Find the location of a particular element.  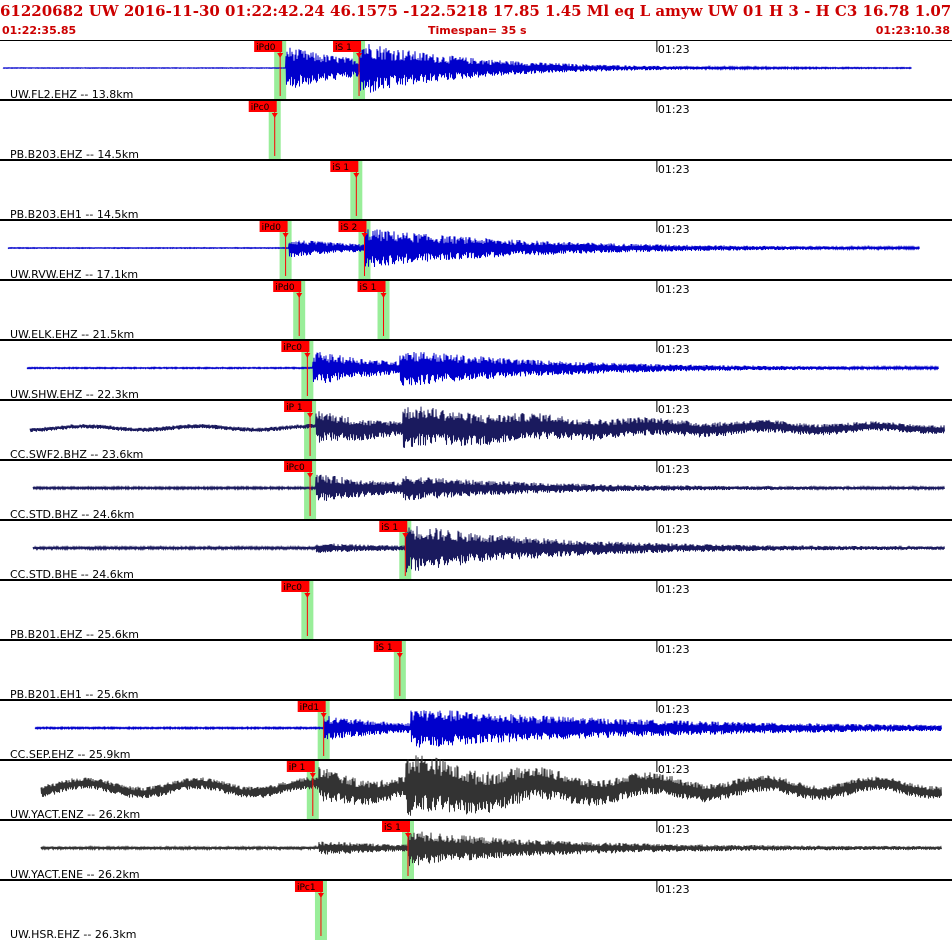

station-row: 01:23iPd0 iS 1UW.FL2.EHZ -- 13.8km is located at coordinates (476, 70).